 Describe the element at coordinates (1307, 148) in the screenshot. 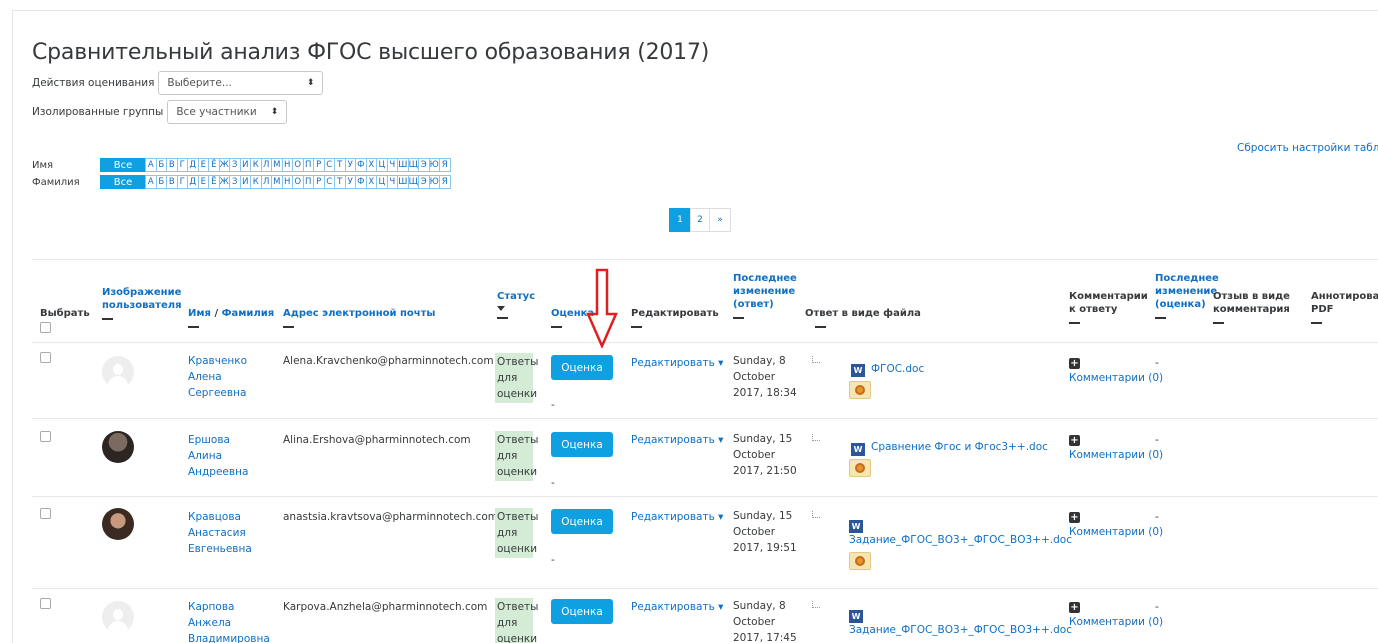

I see `reset-table-preferences-link: Сбросить настройки таблицы` at that location.